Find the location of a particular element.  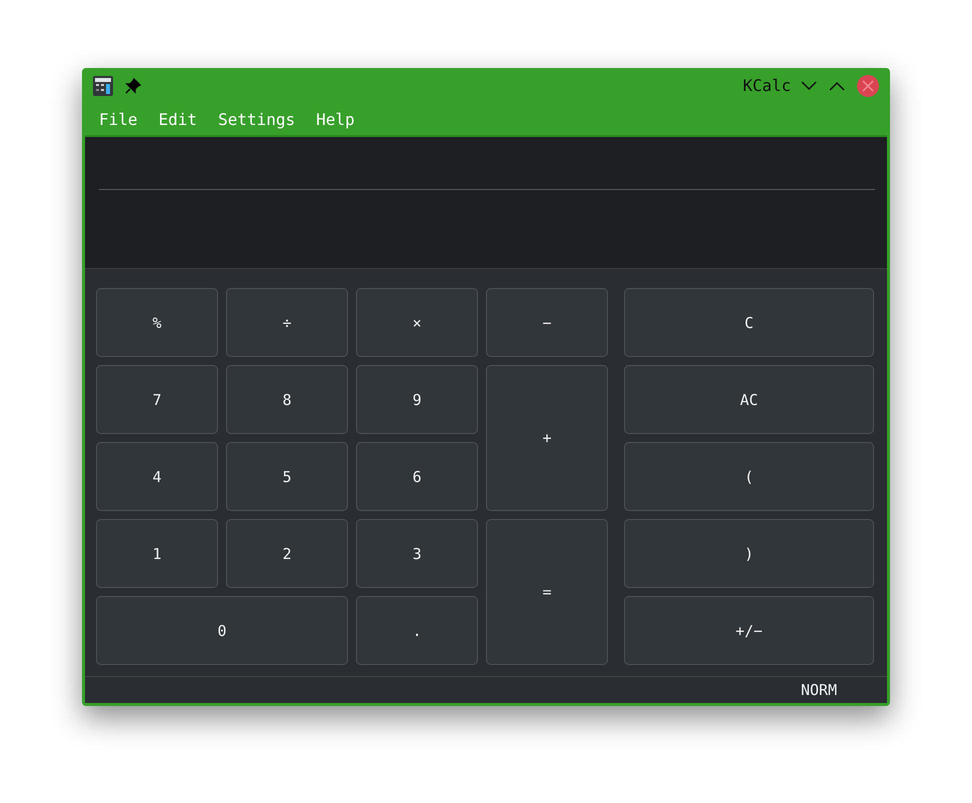

calculator-key: 1 is located at coordinates (157, 553).